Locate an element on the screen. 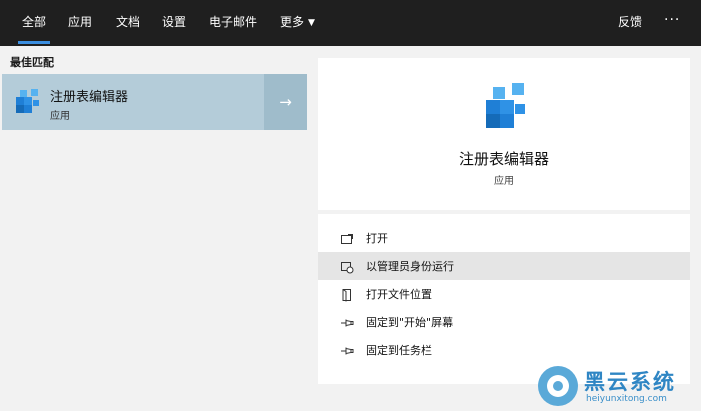 The width and height of the screenshot is (701, 411). tab-more: 更多 ▼ is located at coordinates (297, 23).